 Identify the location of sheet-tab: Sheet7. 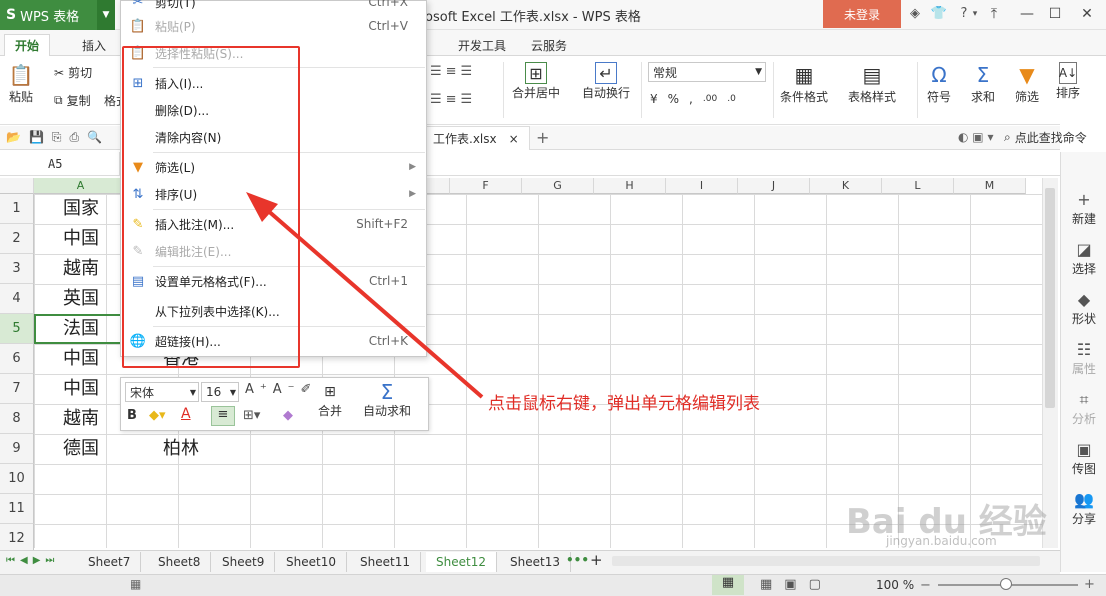
(110, 562).